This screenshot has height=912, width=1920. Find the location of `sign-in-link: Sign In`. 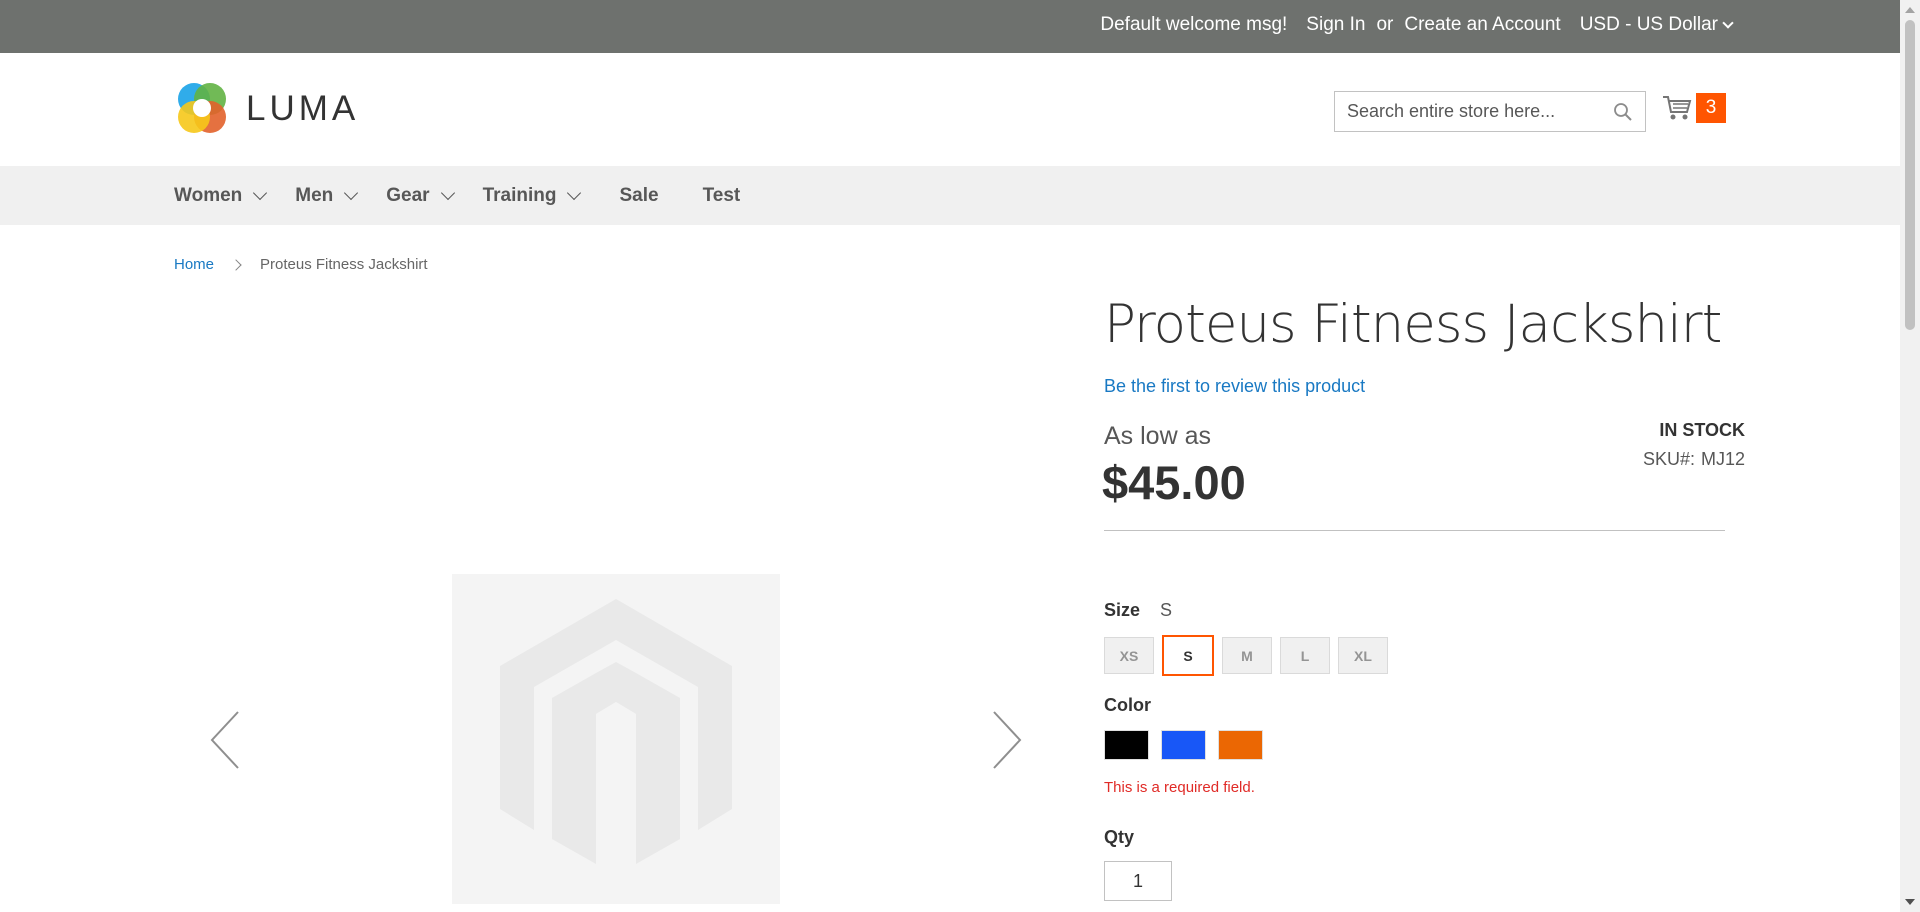

sign-in-link: Sign In is located at coordinates (1335, 25).